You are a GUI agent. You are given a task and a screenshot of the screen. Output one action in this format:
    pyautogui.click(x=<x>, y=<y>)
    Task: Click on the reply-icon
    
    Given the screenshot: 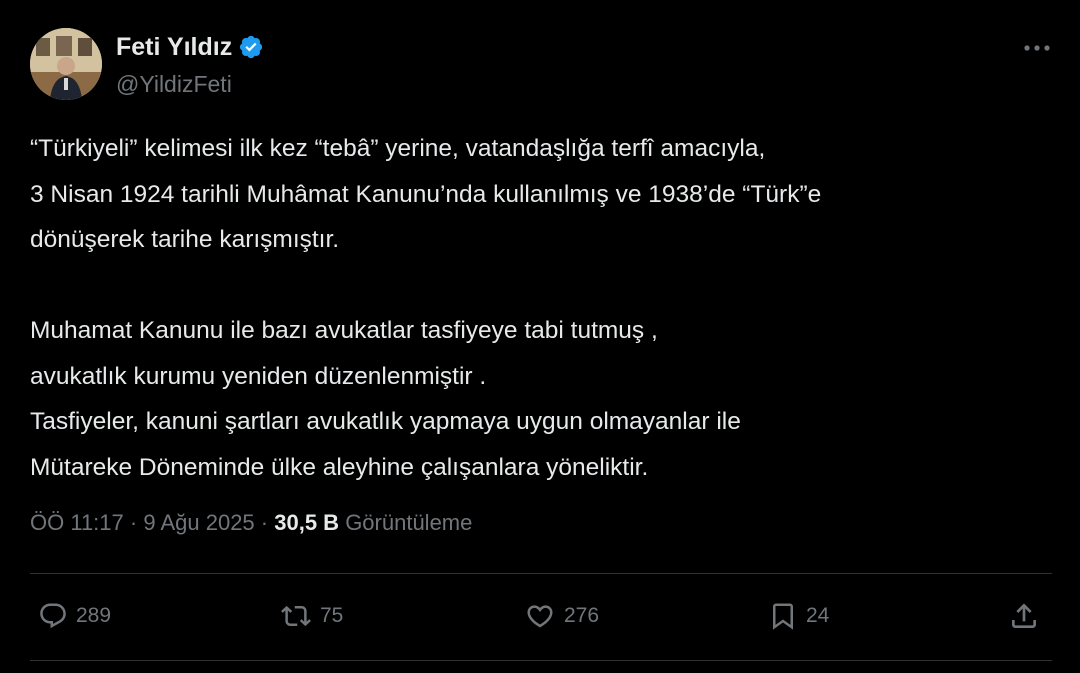 What is the action you would take?
    pyautogui.click(x=53, y=616)
    